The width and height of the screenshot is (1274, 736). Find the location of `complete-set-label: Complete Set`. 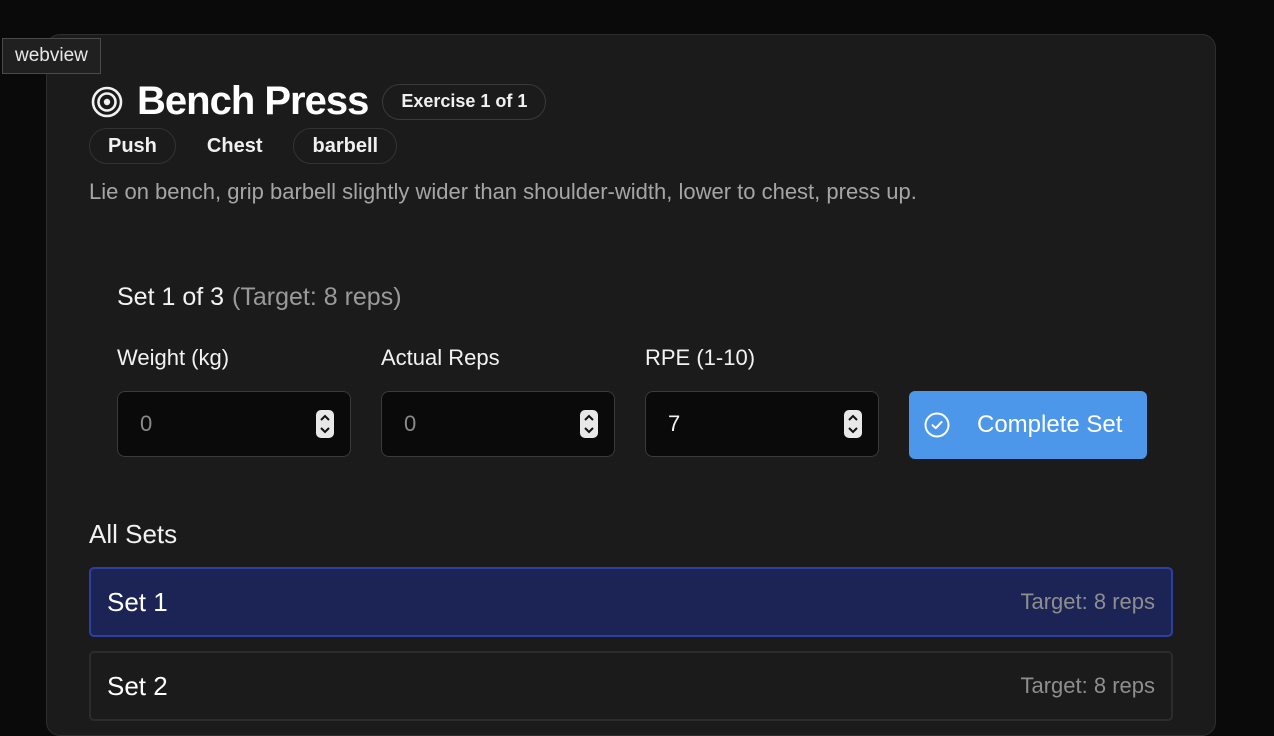

complete-set-label: Complete Set is located at coordinates (1050, 424).